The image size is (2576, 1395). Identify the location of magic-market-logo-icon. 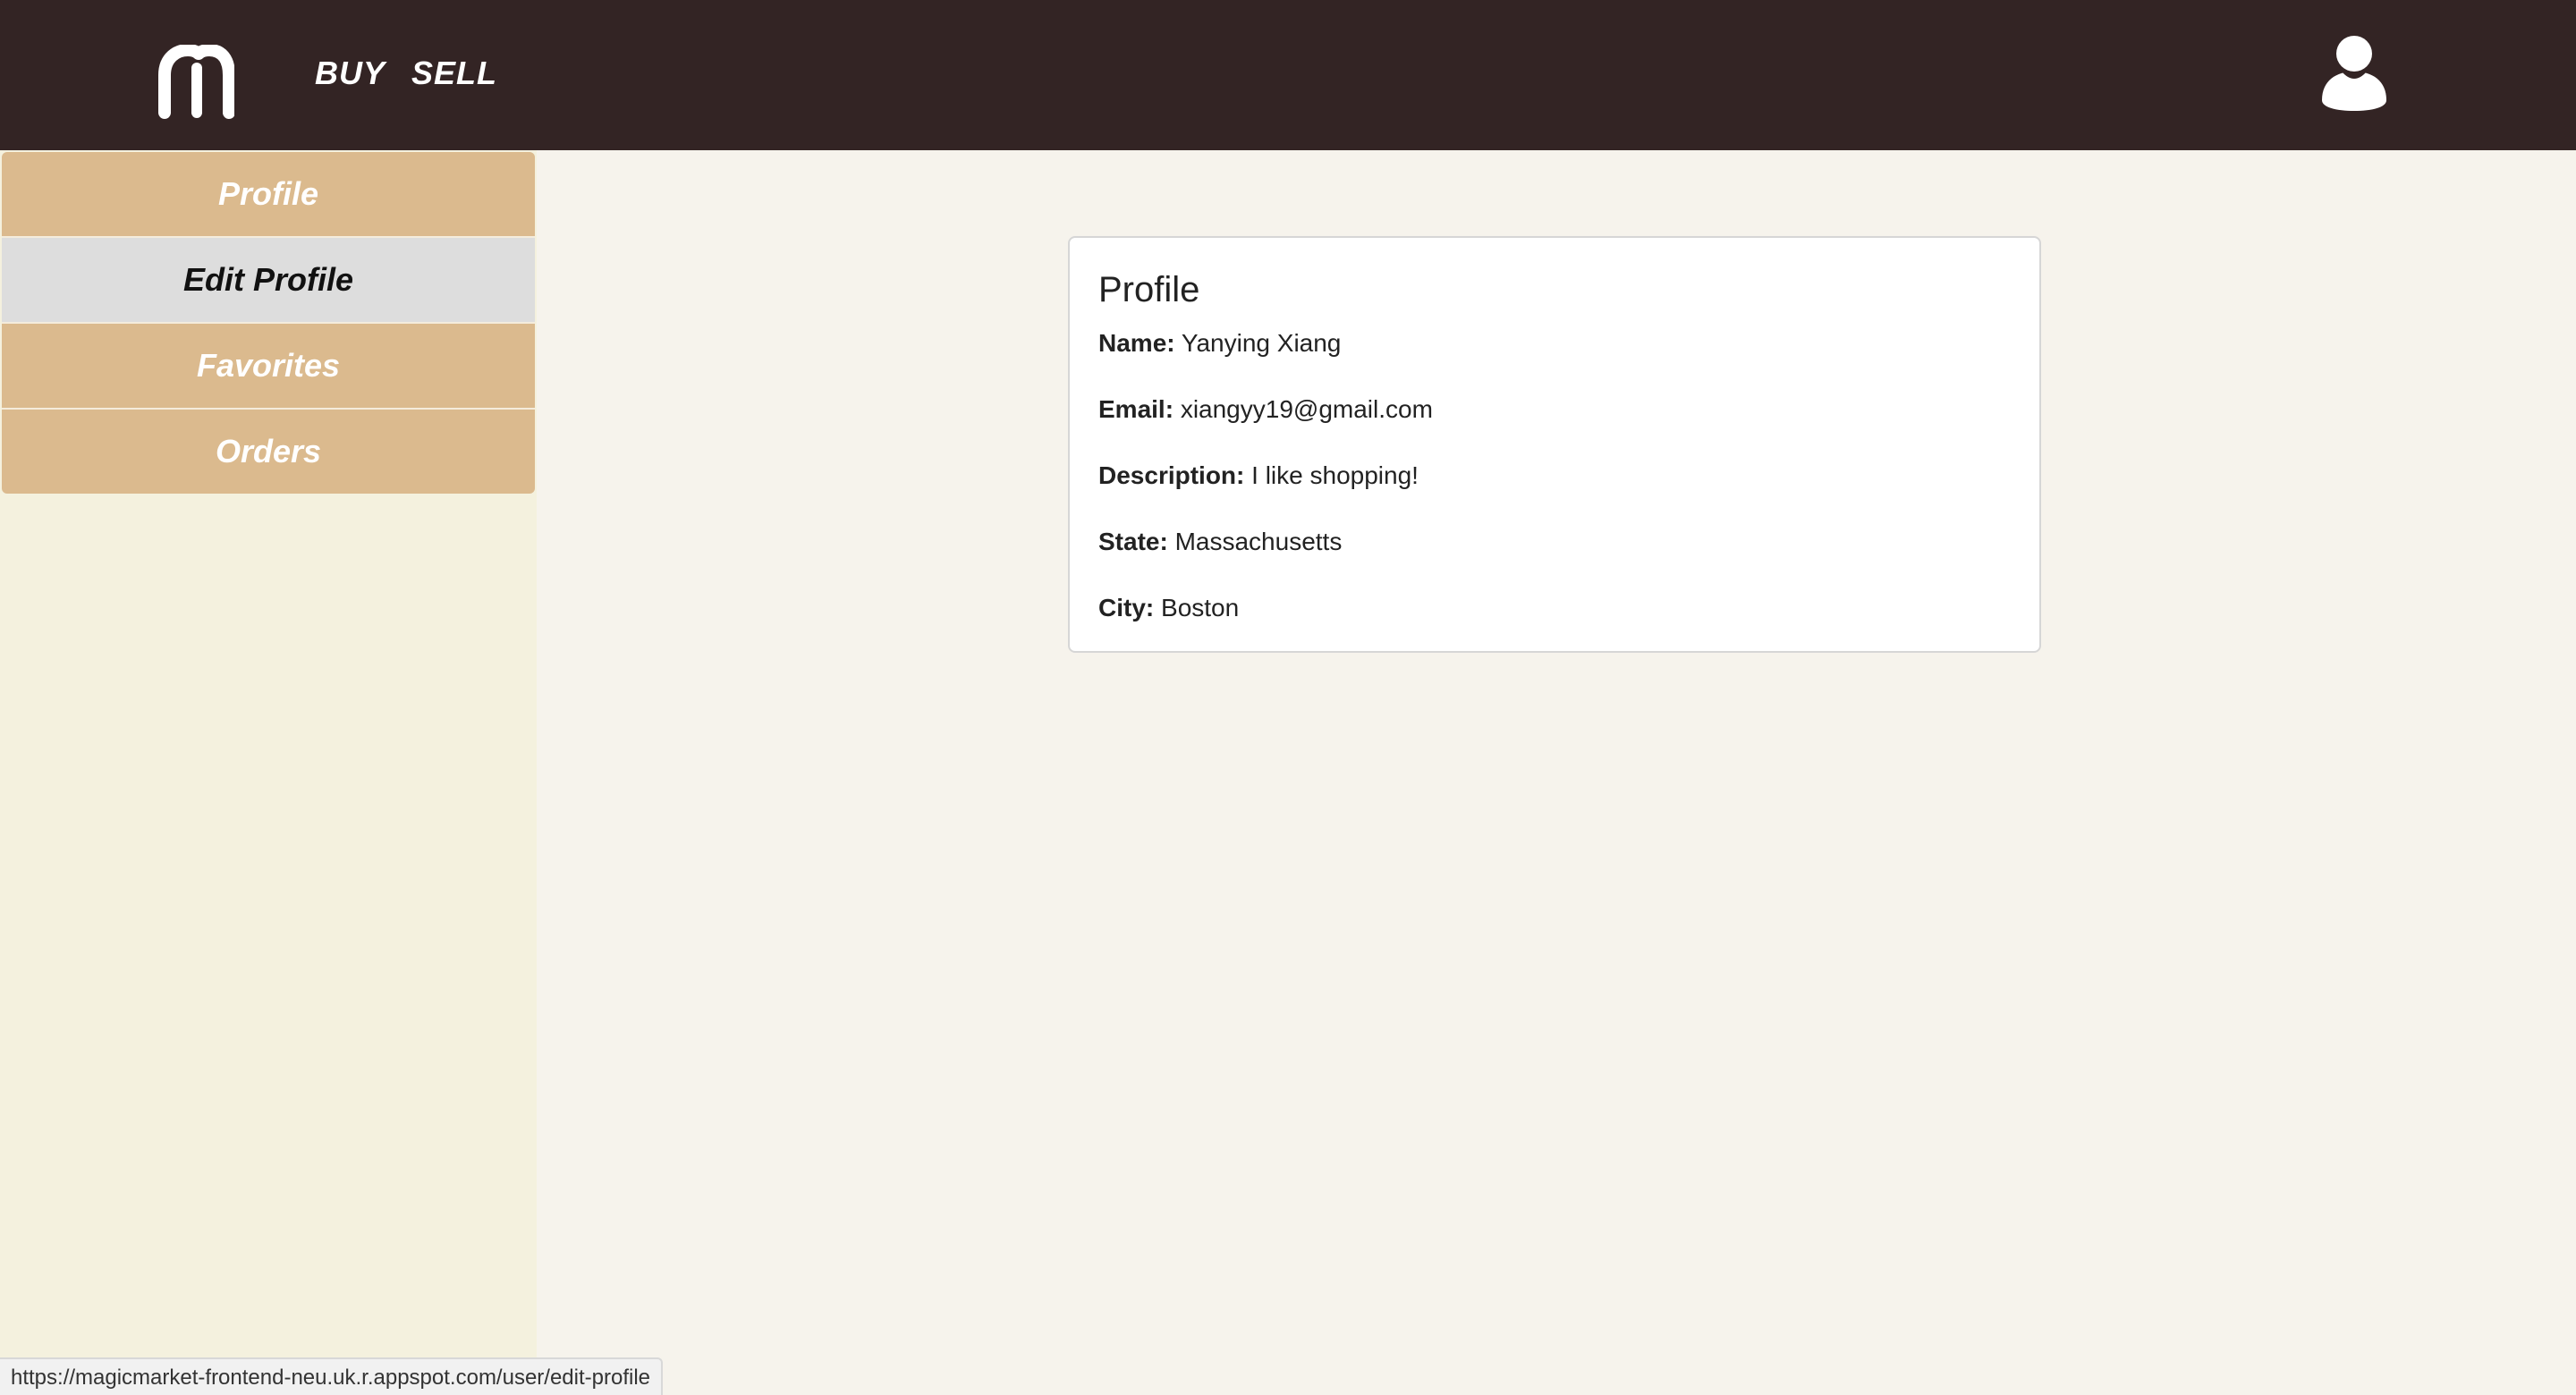
(195, 82).